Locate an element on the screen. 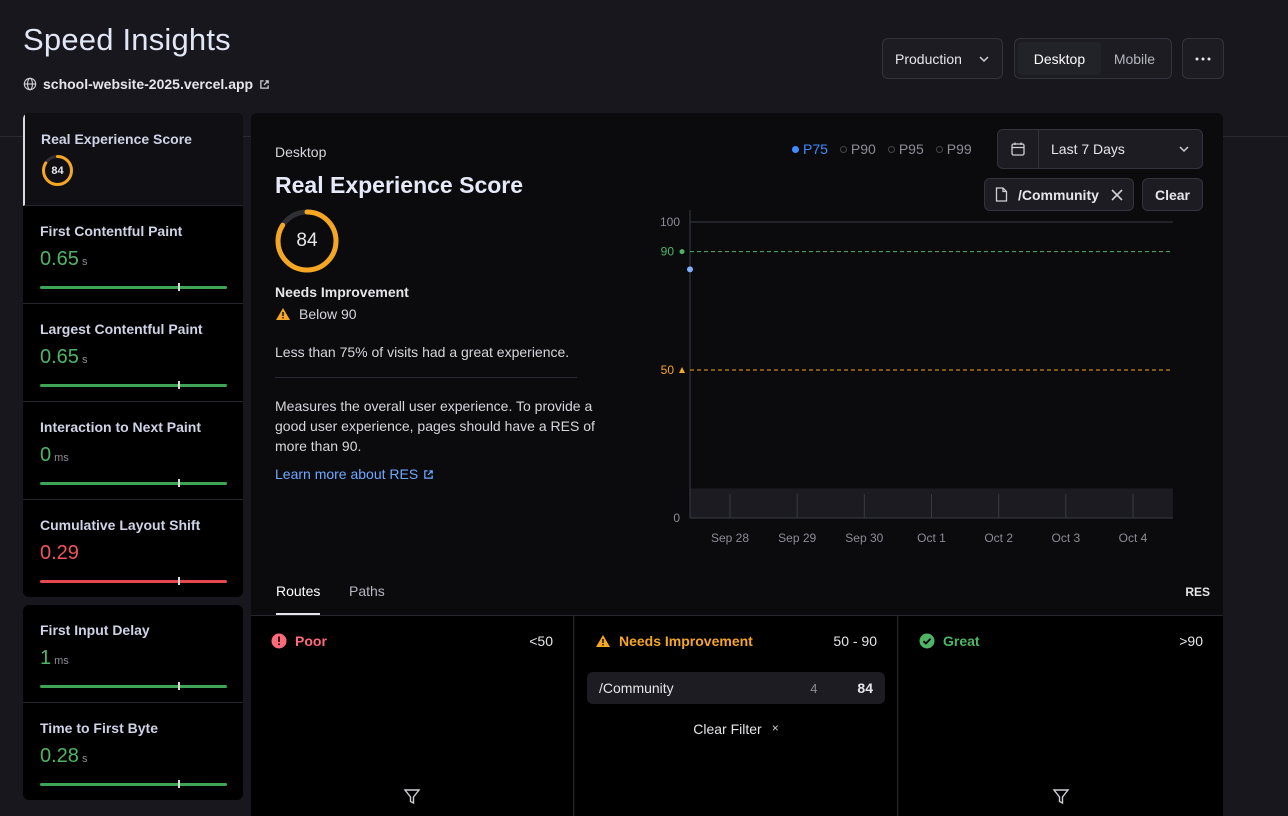 This screenshot has height=816, width=1288. threshold-note: Below 90 is located at coordinates (316, 314).